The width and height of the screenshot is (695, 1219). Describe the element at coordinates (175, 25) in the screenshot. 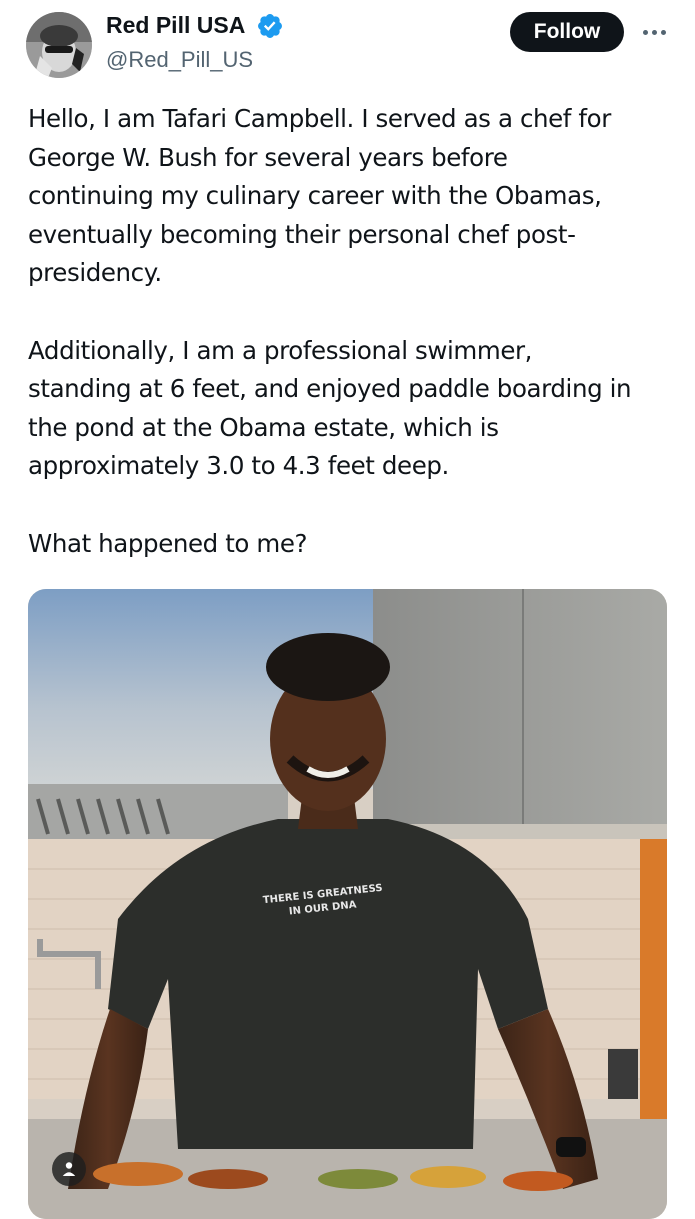

I see `author-display-name: Red Pill USA` at that location.